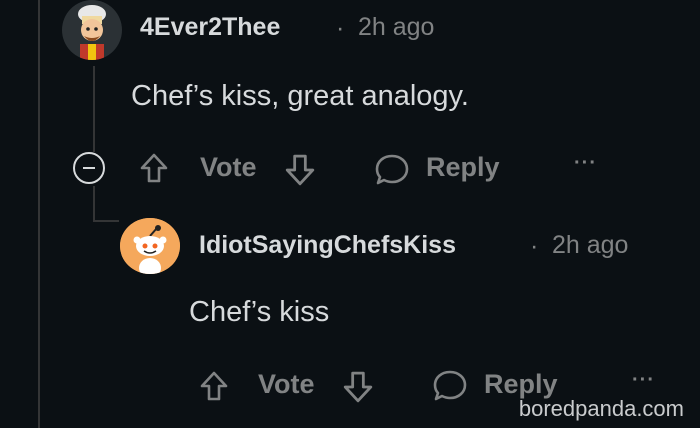 The height and width of the screenshot is (428, 700). I want to click on comment-downvote-button, so click(300, 170).